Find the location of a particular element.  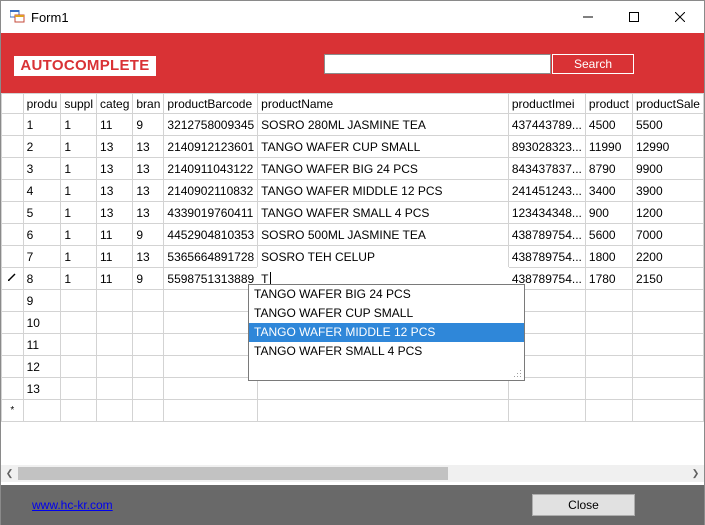

grid-cell-productSalePrice: 9900 is located at coordinates (667, 168).